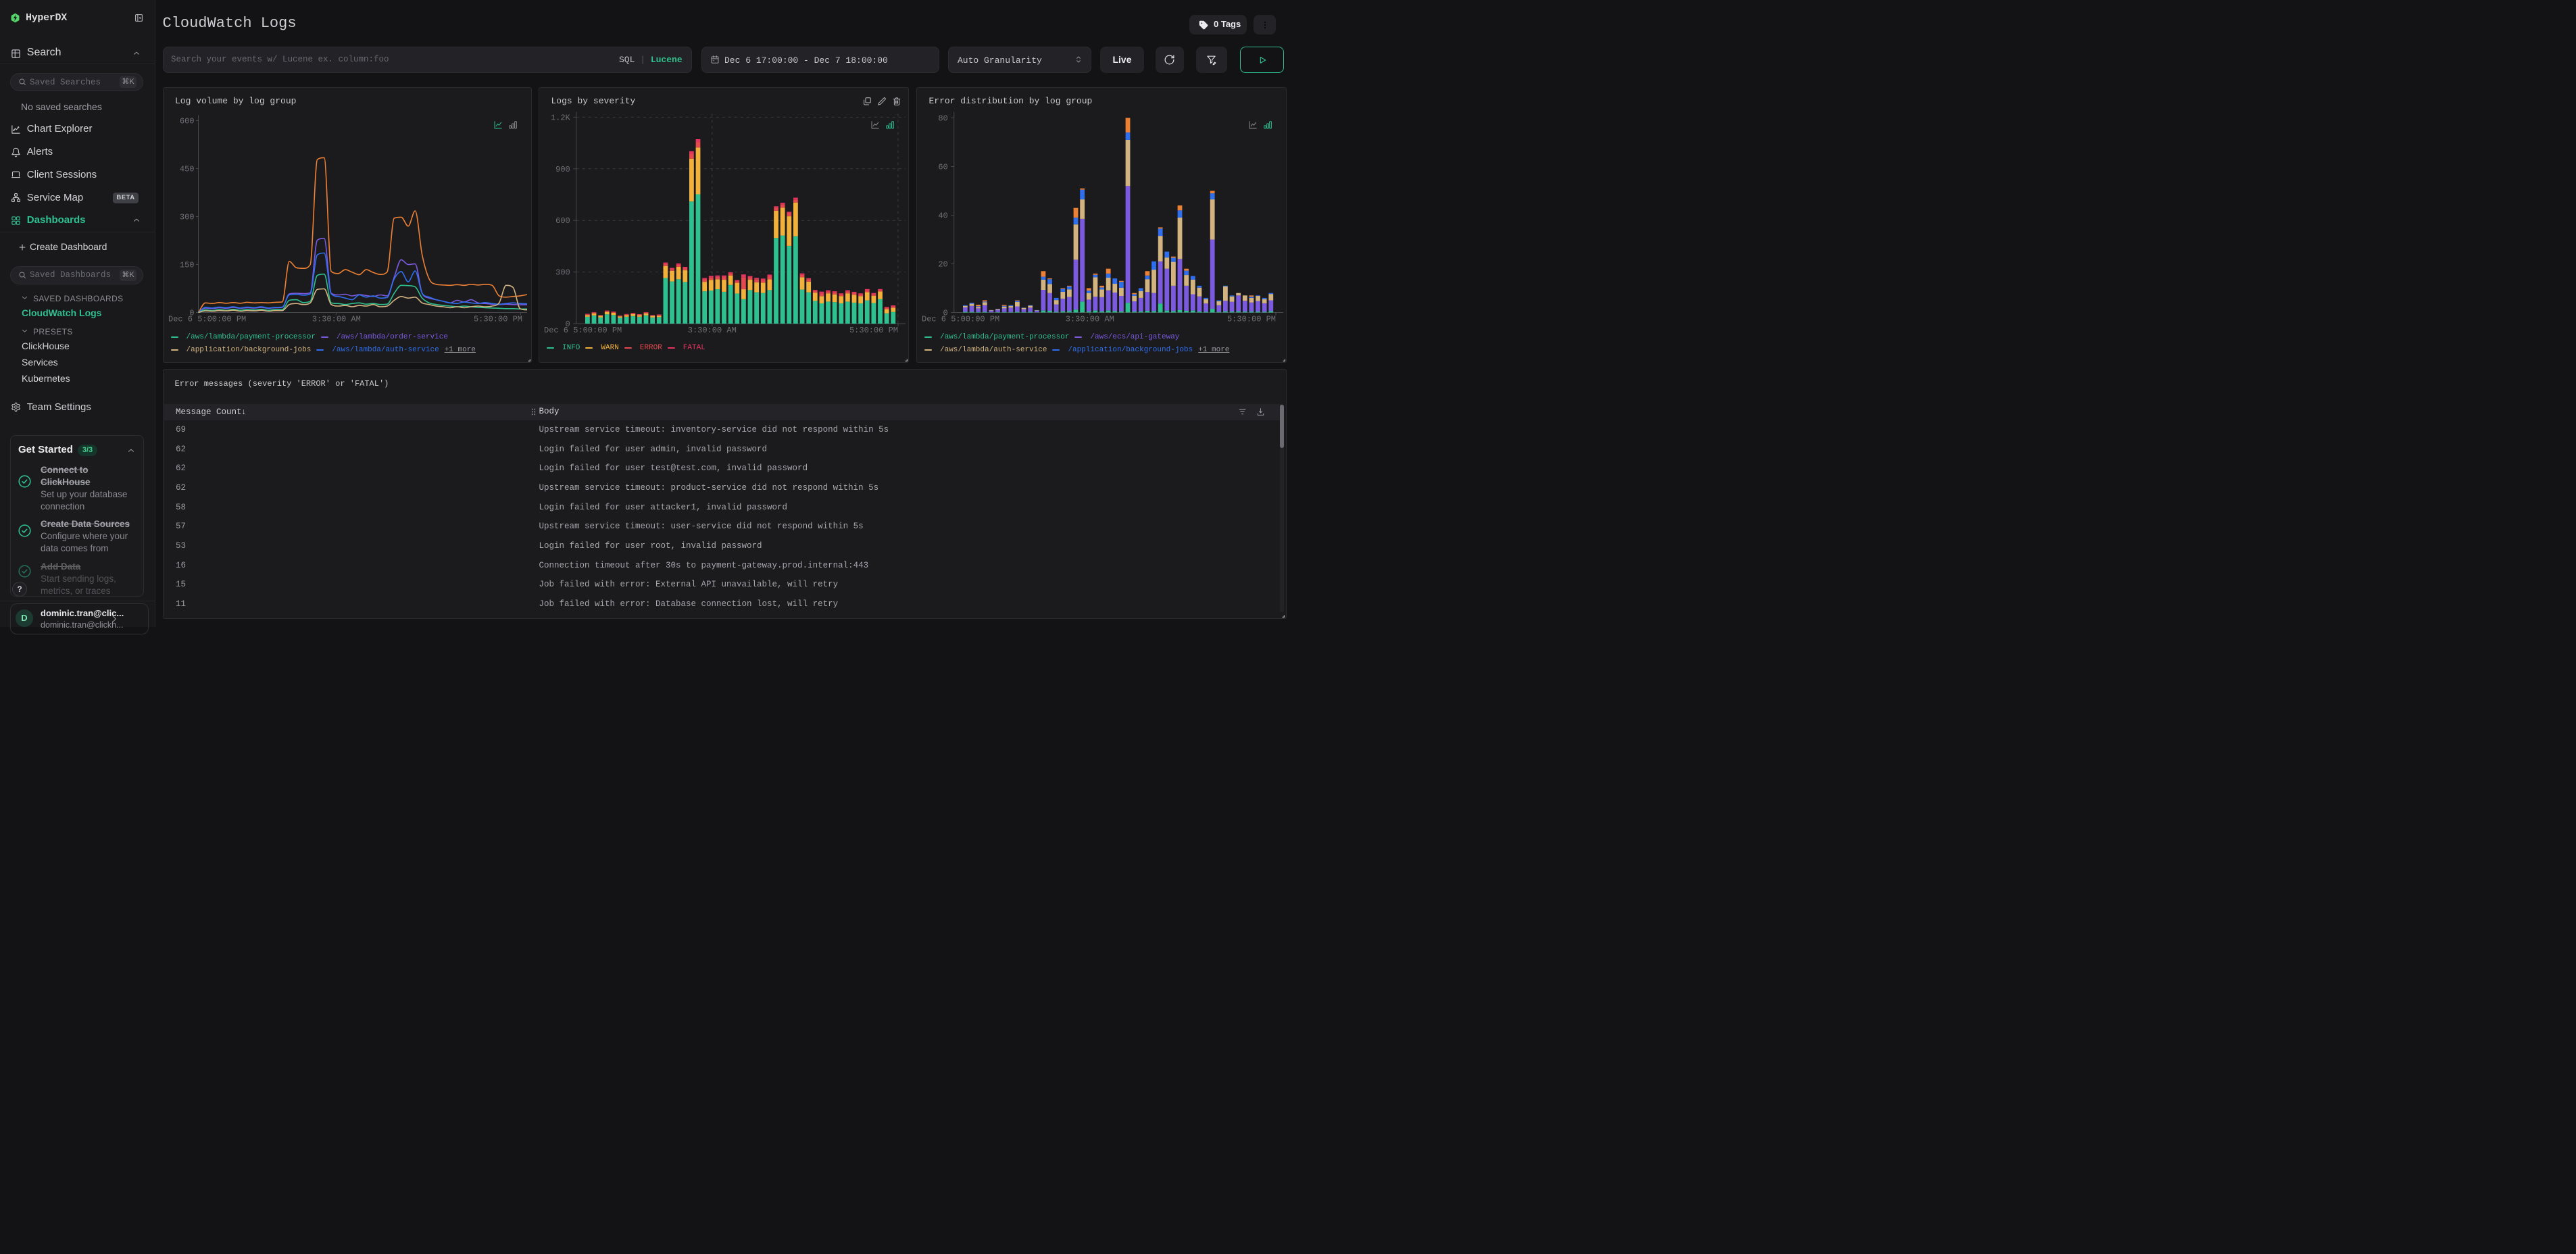 The image size is (2576, 1254). Describe the element at coordinates (943, 118) in the screenshot. I see `svg-text: 80` at that location.